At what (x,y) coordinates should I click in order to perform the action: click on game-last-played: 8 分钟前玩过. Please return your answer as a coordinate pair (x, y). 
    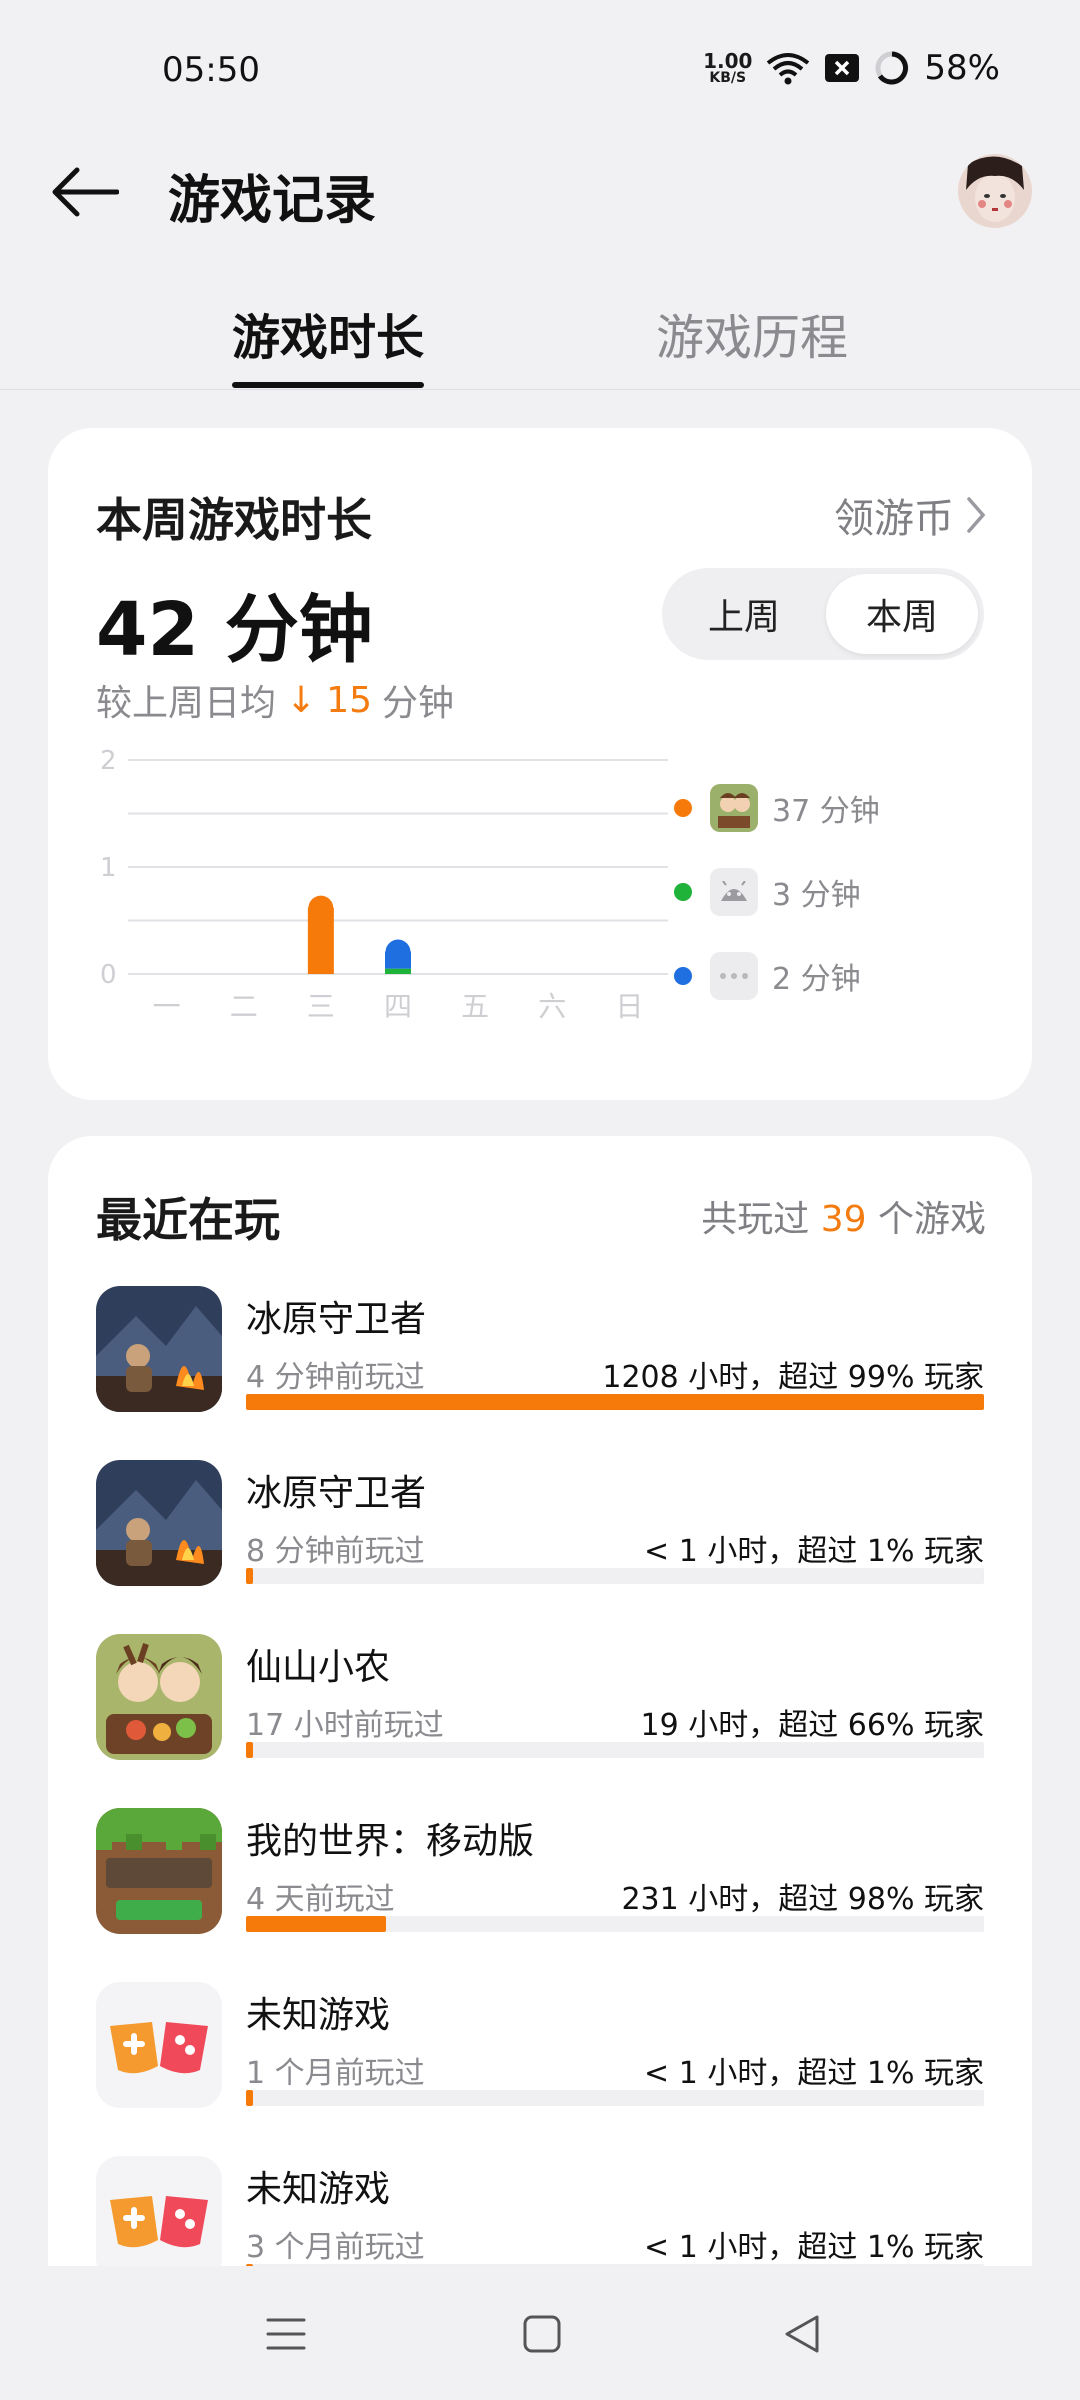
    Looking at the image, I should click on (335, 1551).